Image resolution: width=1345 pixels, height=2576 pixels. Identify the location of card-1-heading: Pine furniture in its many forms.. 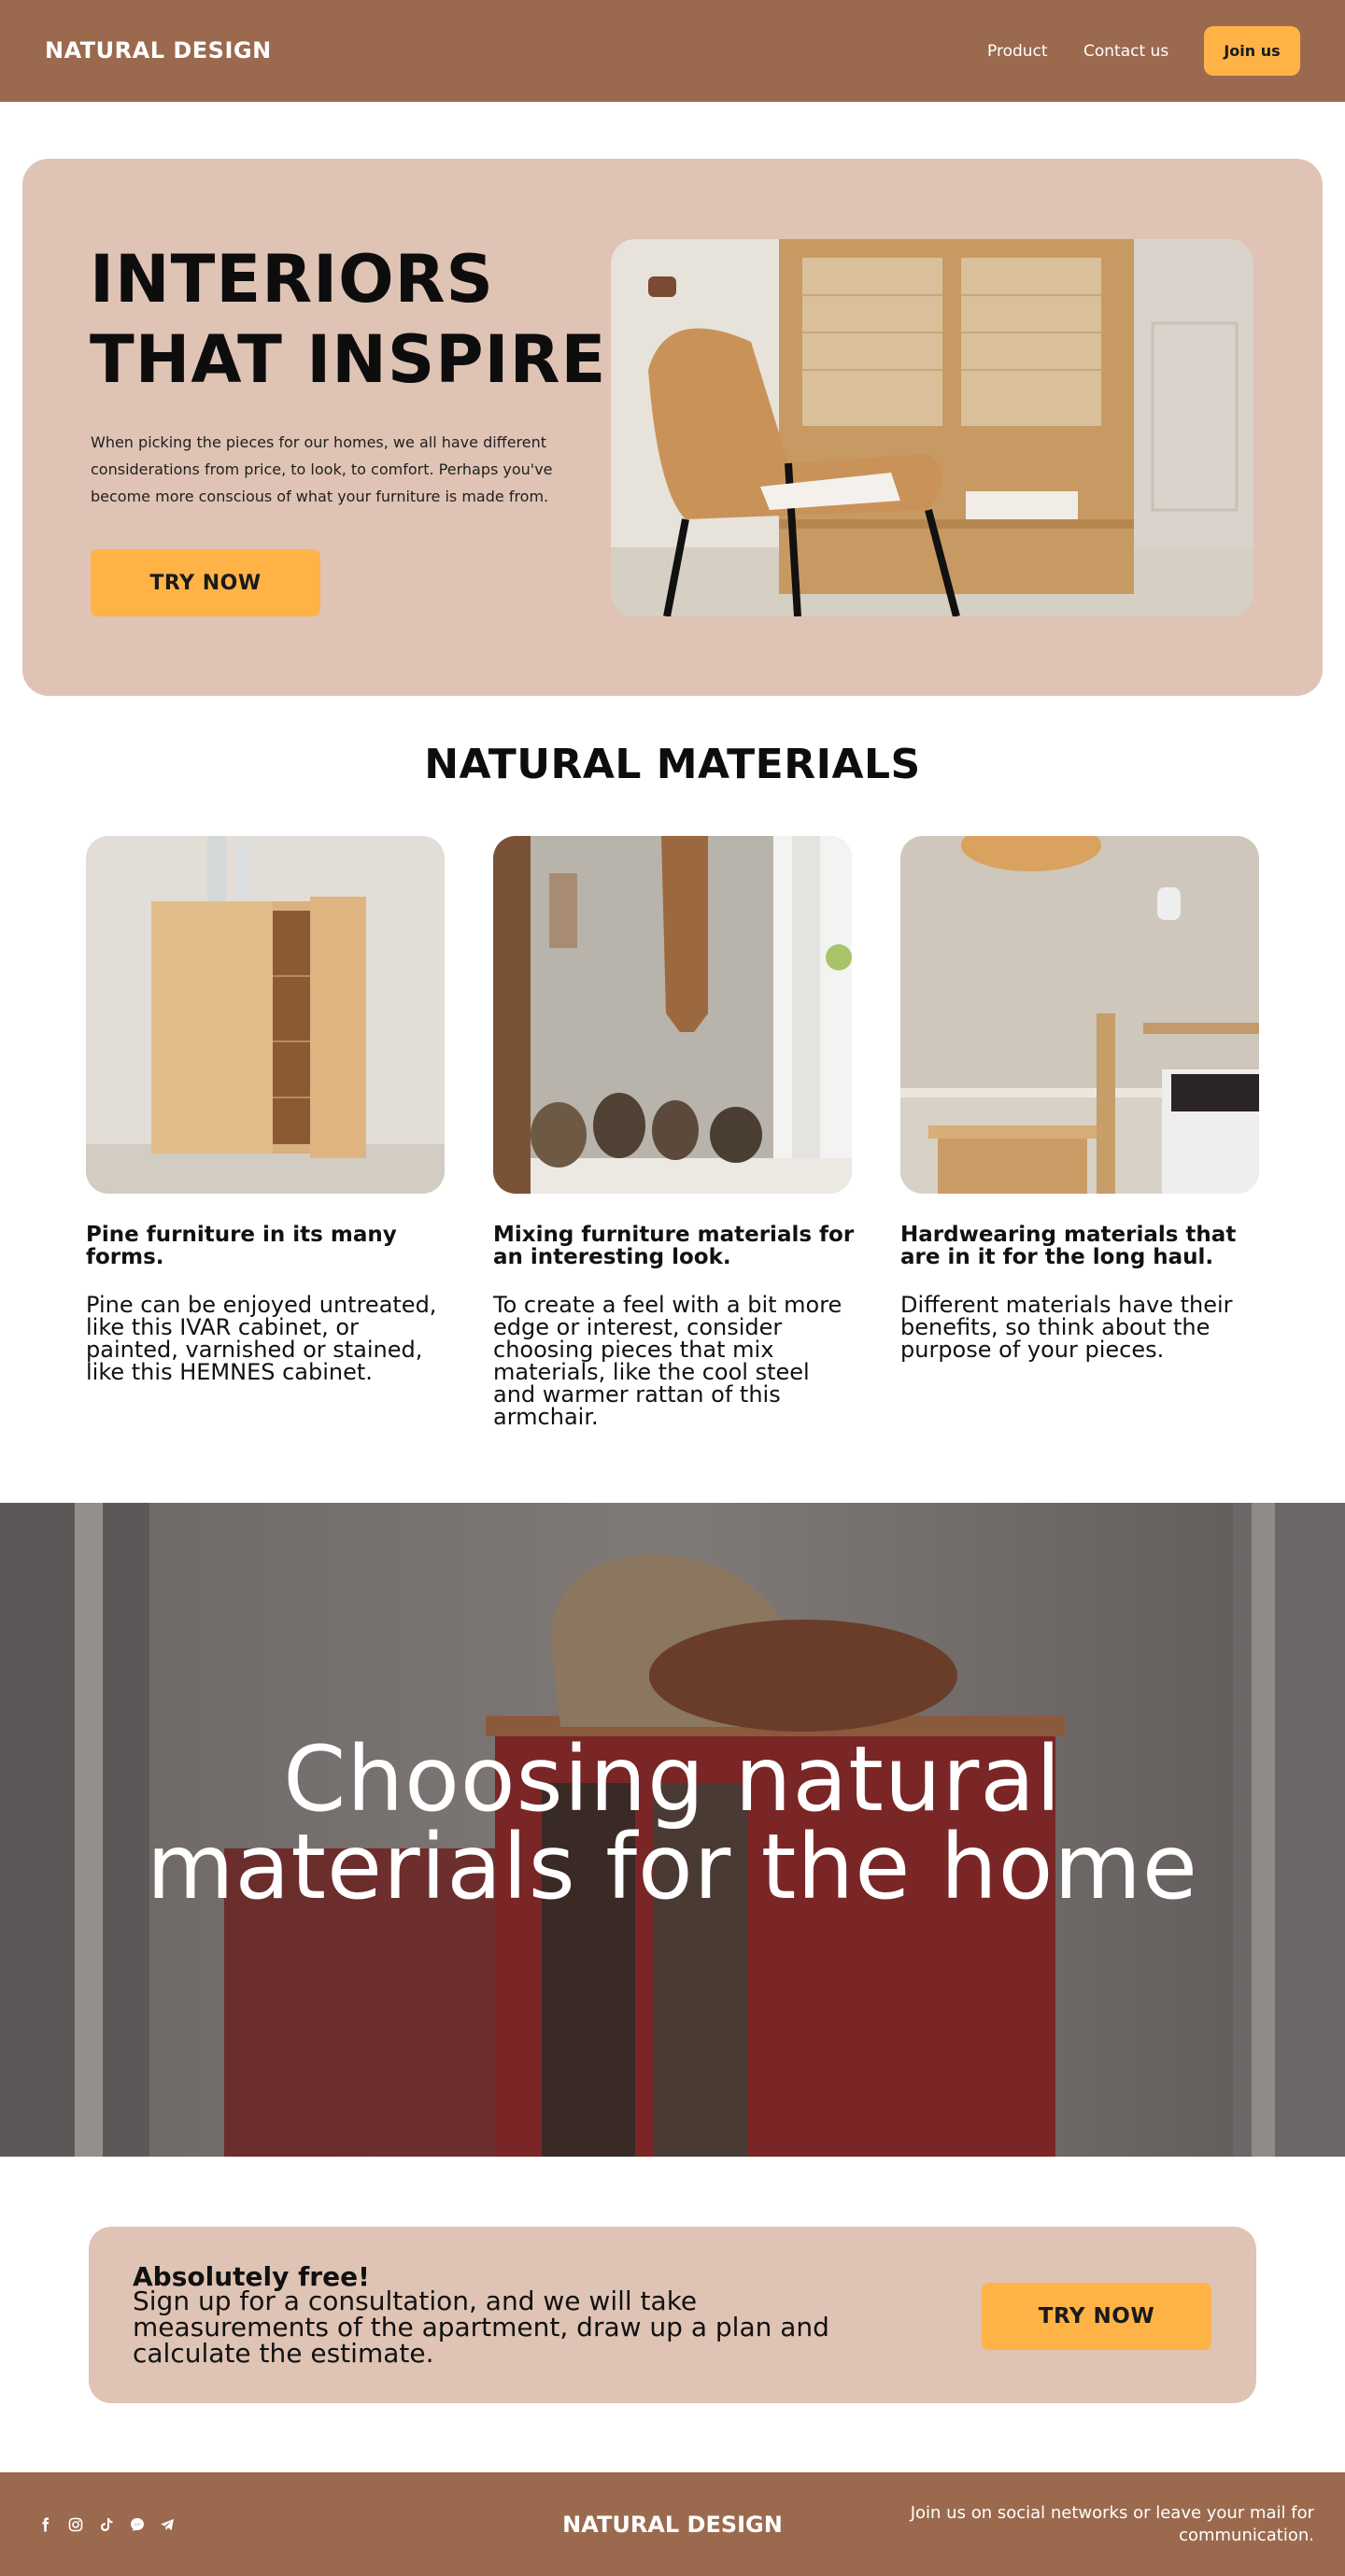
(241, 1246).